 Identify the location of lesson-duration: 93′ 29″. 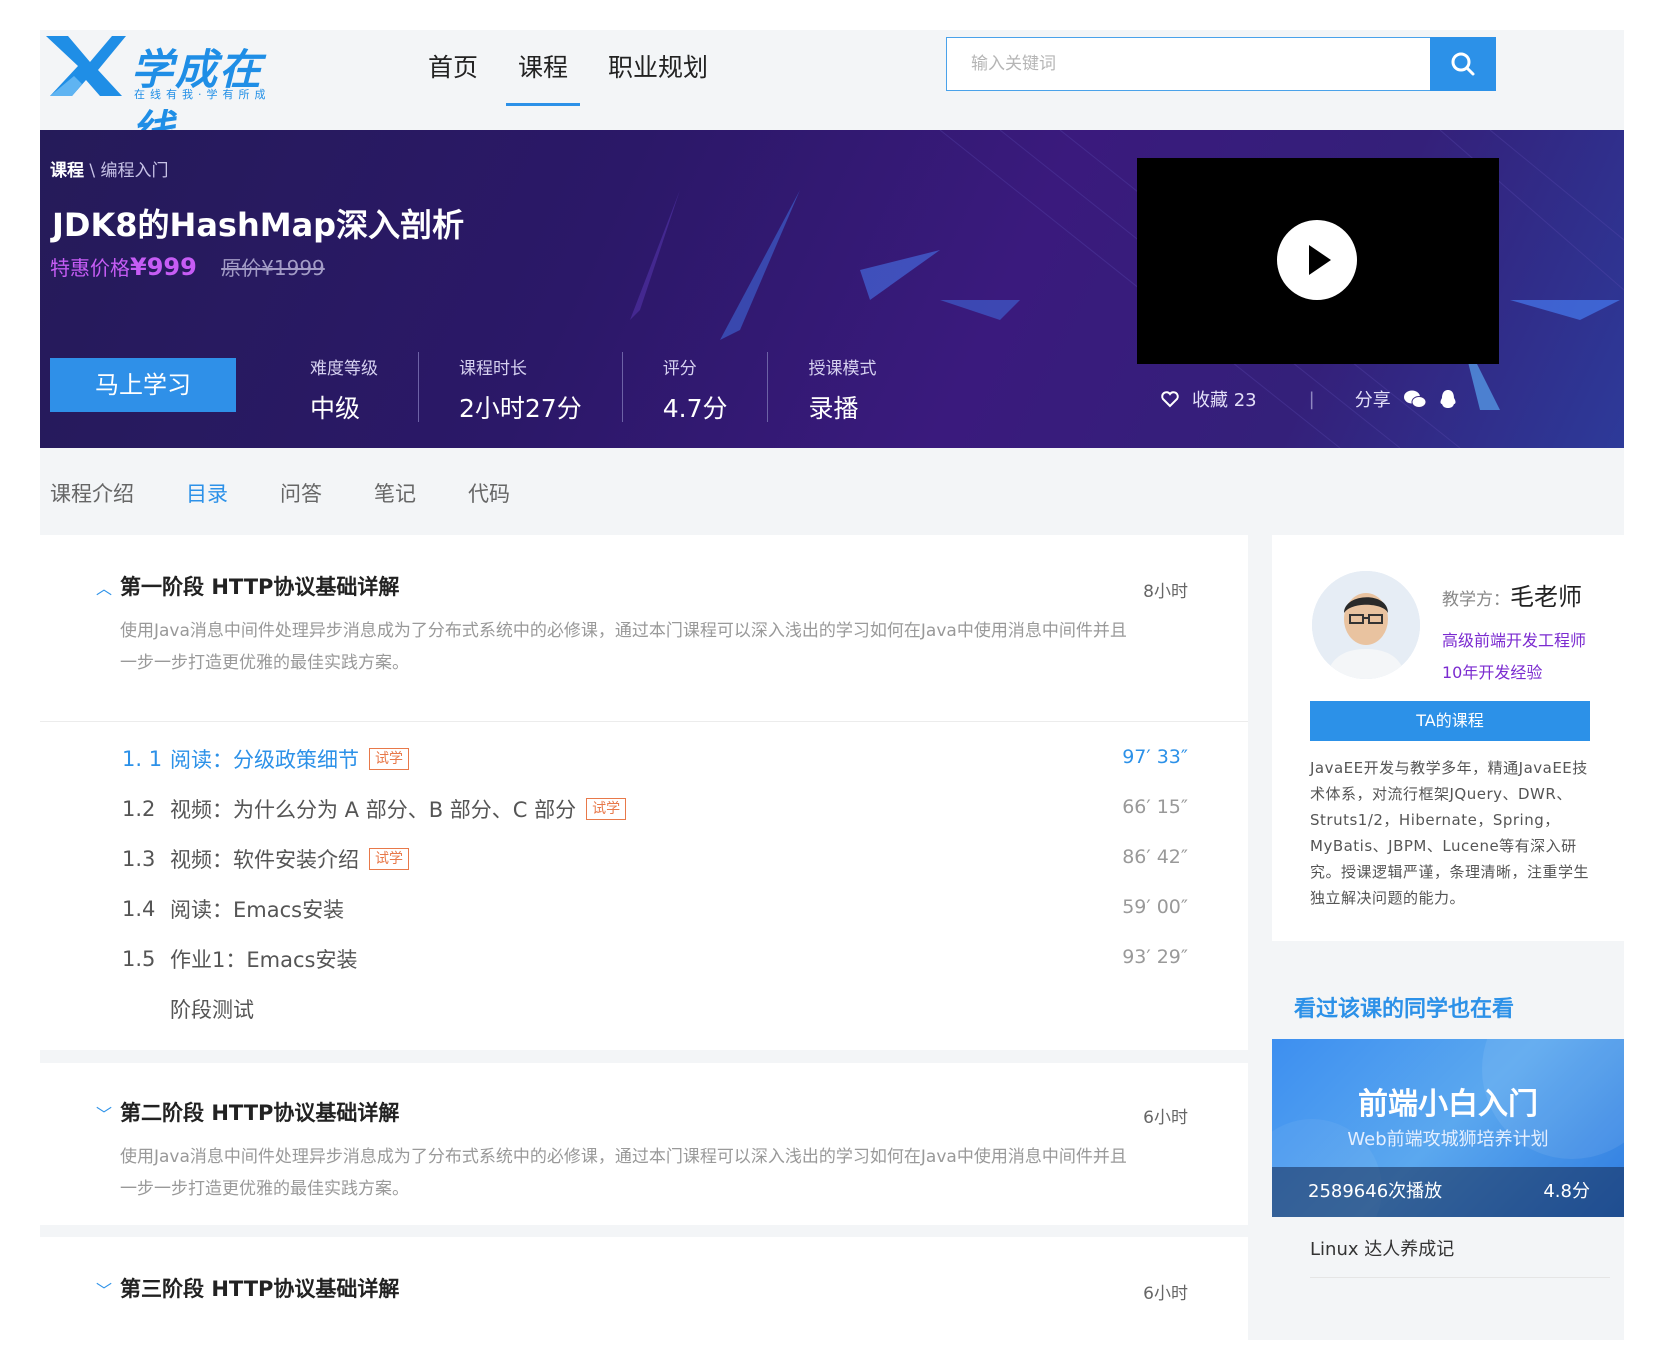
(1155, 957).